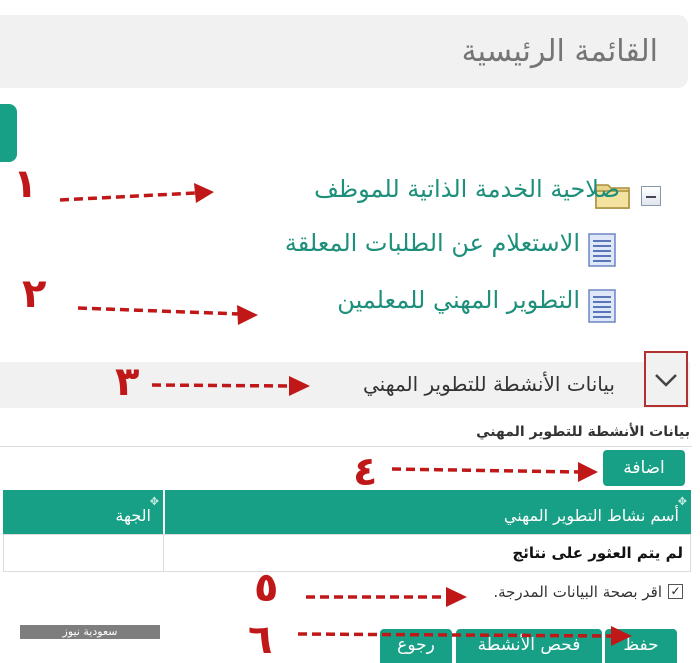 The height and width of the screenshot is (663, 700). What do you see at coordinates (428, 512) in the screenshot?
I see `column-header-activity: ✥ أسم نشاط التطوير المهني` at bounding box center [428, 512].